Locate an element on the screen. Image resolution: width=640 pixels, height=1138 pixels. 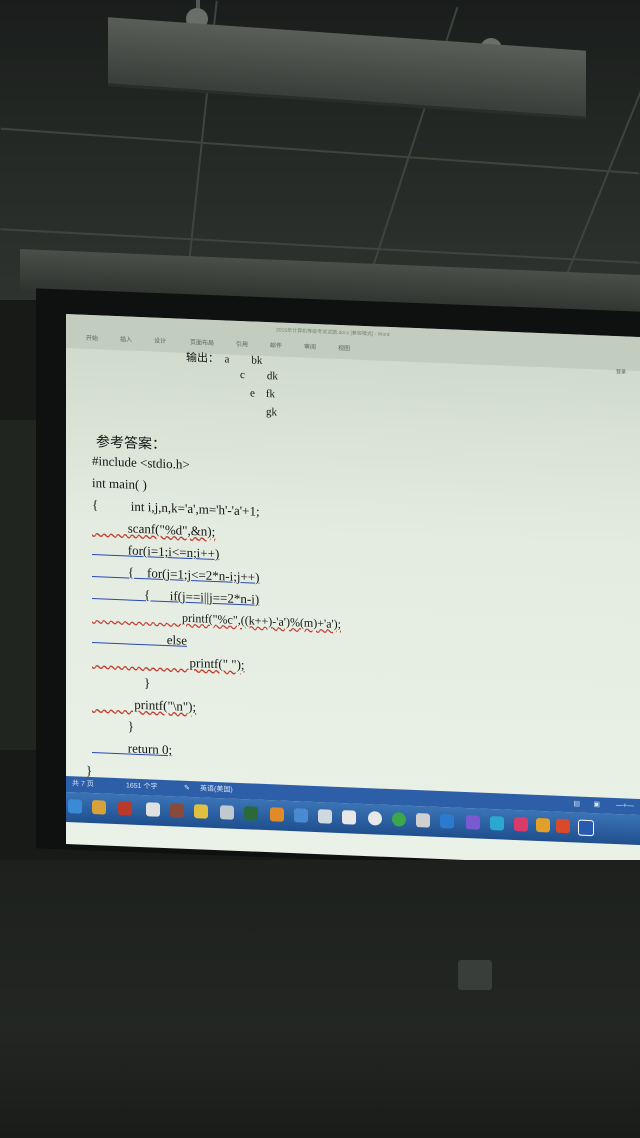
tab-review: 审阅 is located at coordinates (310, 346).